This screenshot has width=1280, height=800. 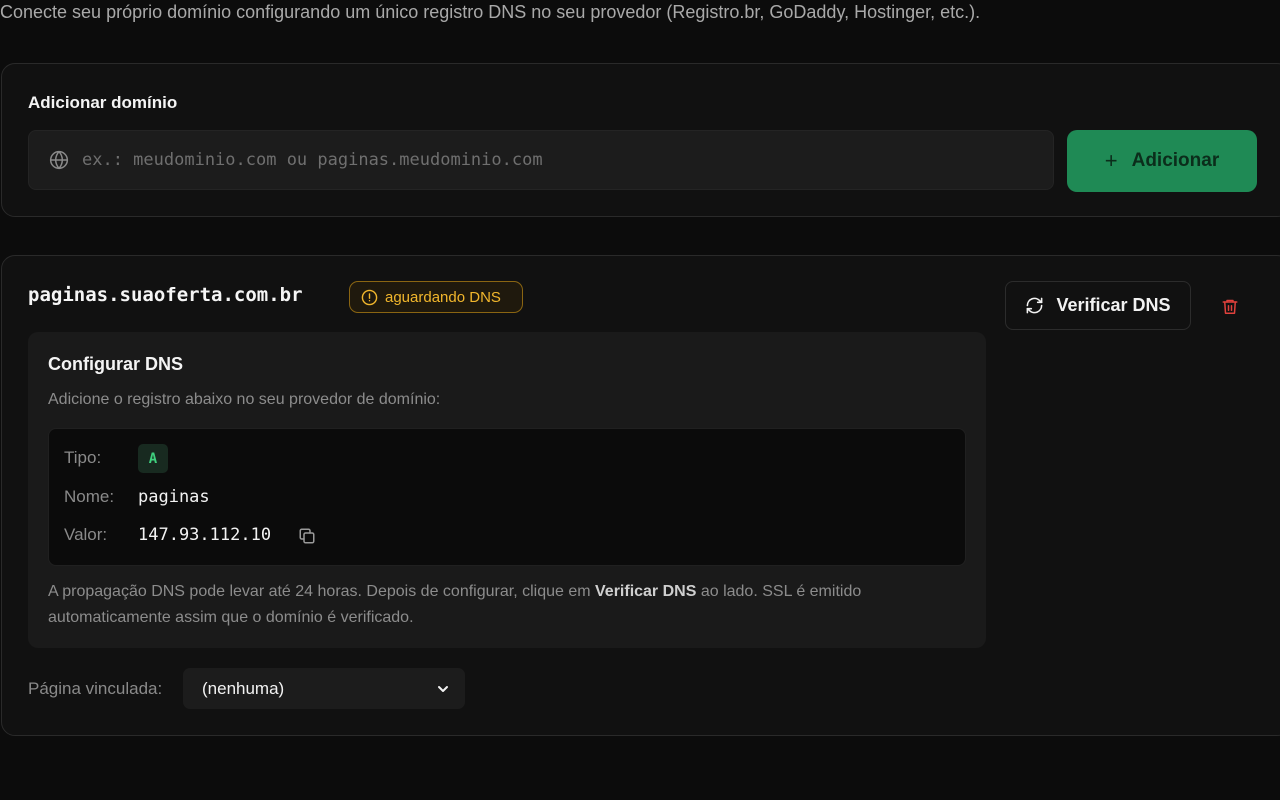 What do you see at coordinates (369, 297) in the screenshot?
I see `alert-circle-icon` at bounding box center [369, 297].